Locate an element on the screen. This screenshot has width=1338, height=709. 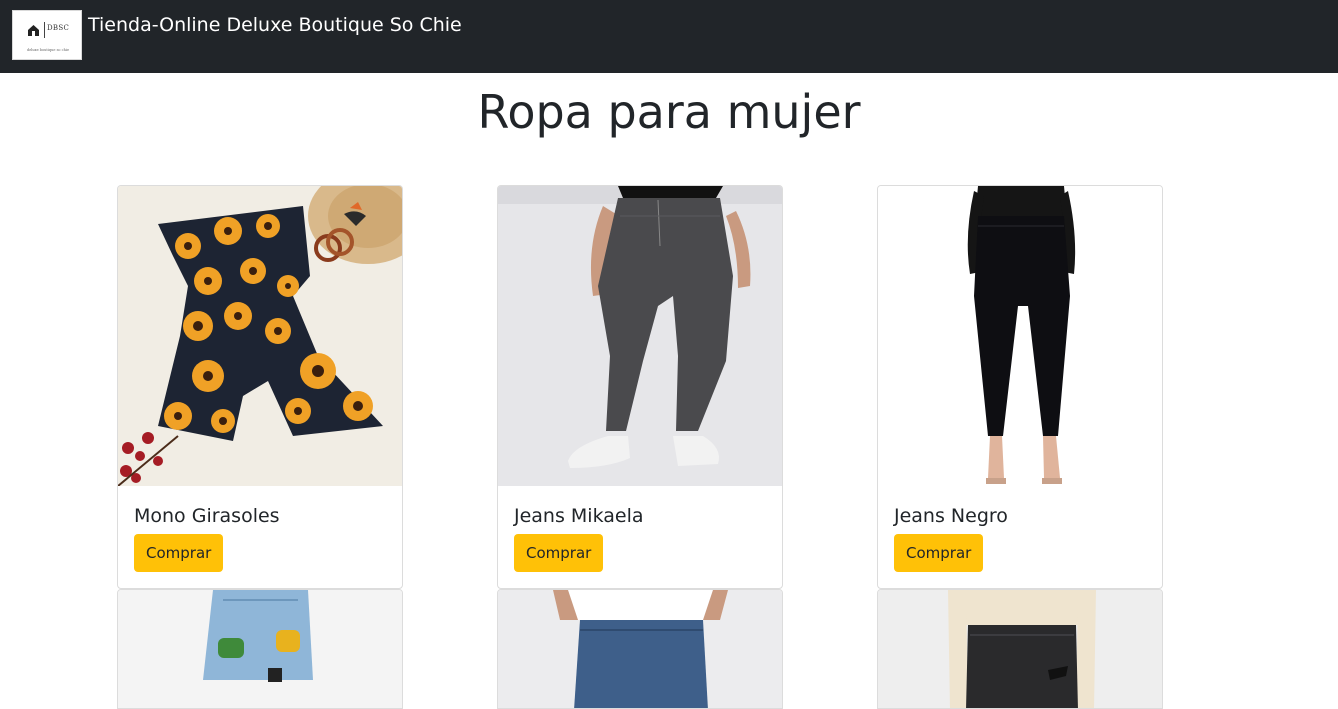
product-card: Jeans Mikaela Comprar is located at coordinates (640, 387).